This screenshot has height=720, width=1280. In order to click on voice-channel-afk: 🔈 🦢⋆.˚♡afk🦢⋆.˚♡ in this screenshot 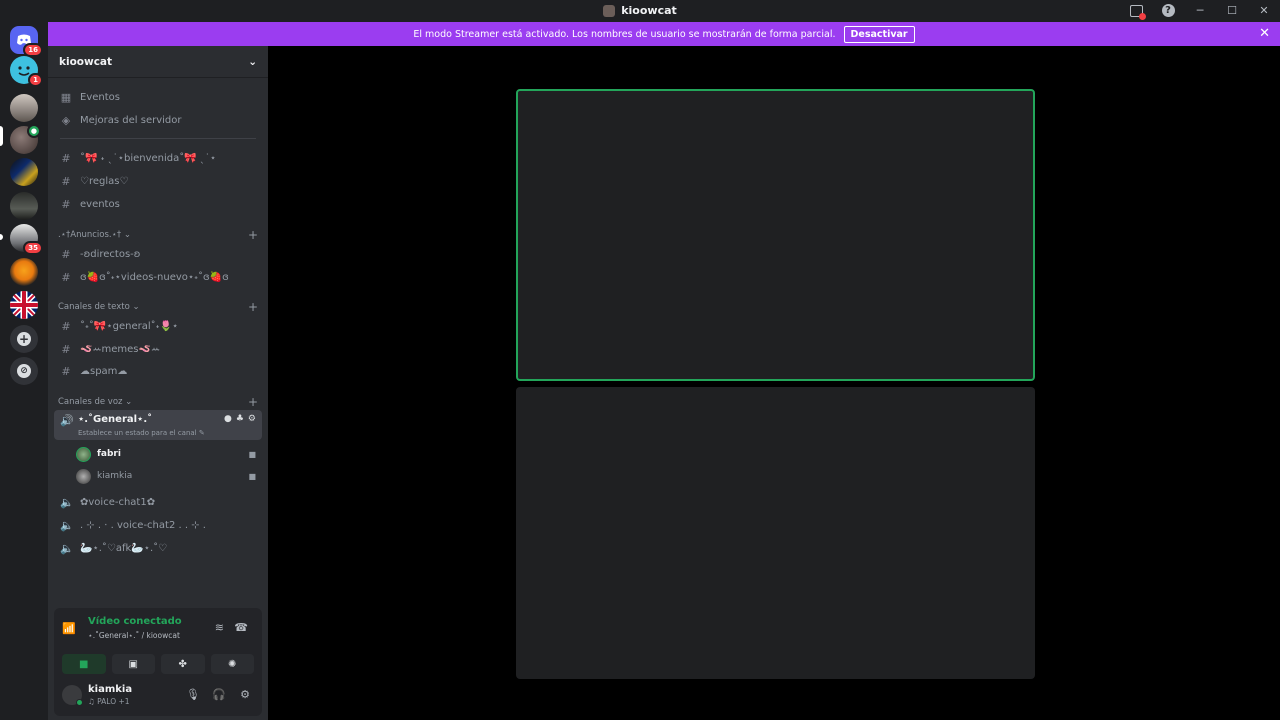, I will do `click(158, 548)`.